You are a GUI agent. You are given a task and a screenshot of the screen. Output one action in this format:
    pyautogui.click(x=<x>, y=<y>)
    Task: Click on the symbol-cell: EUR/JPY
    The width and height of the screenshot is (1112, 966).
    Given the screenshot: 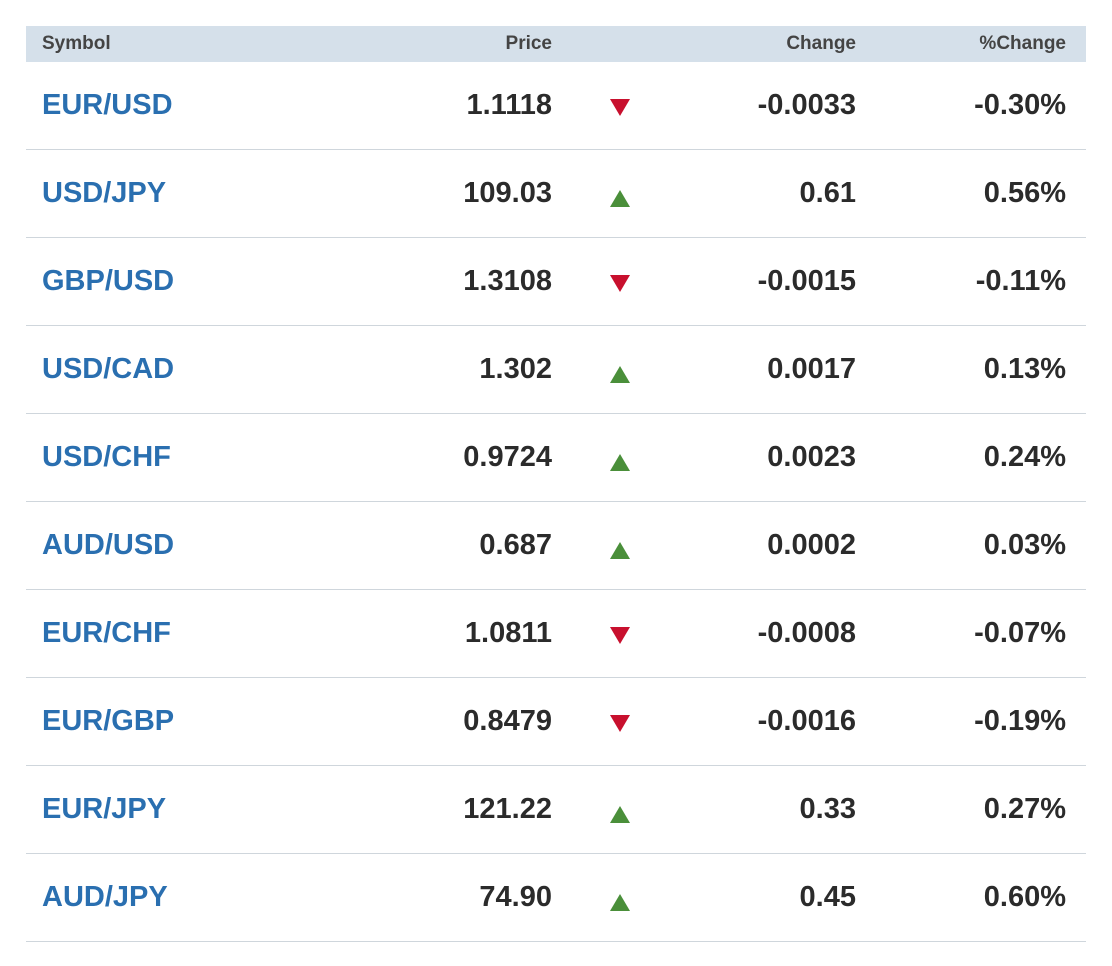 What is the action you would take?
    pyautogui.click(x=196, y=809)
    